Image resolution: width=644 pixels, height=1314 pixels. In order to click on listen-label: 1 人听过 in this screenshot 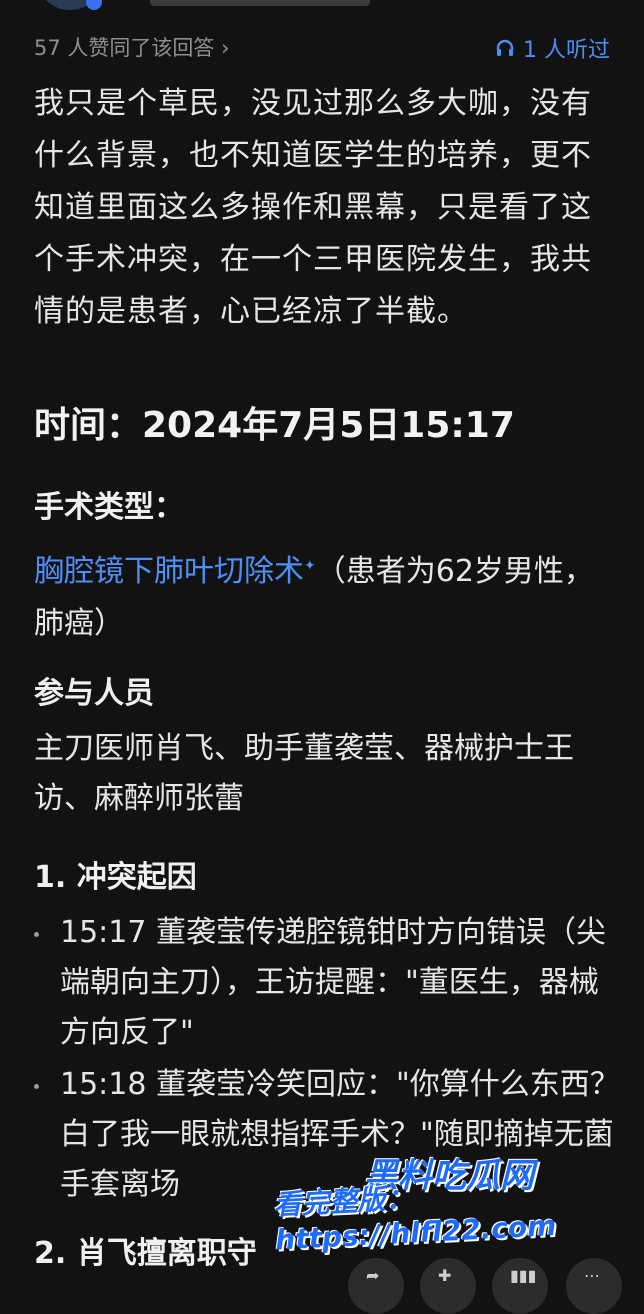, I will do `click(566, 50)`.